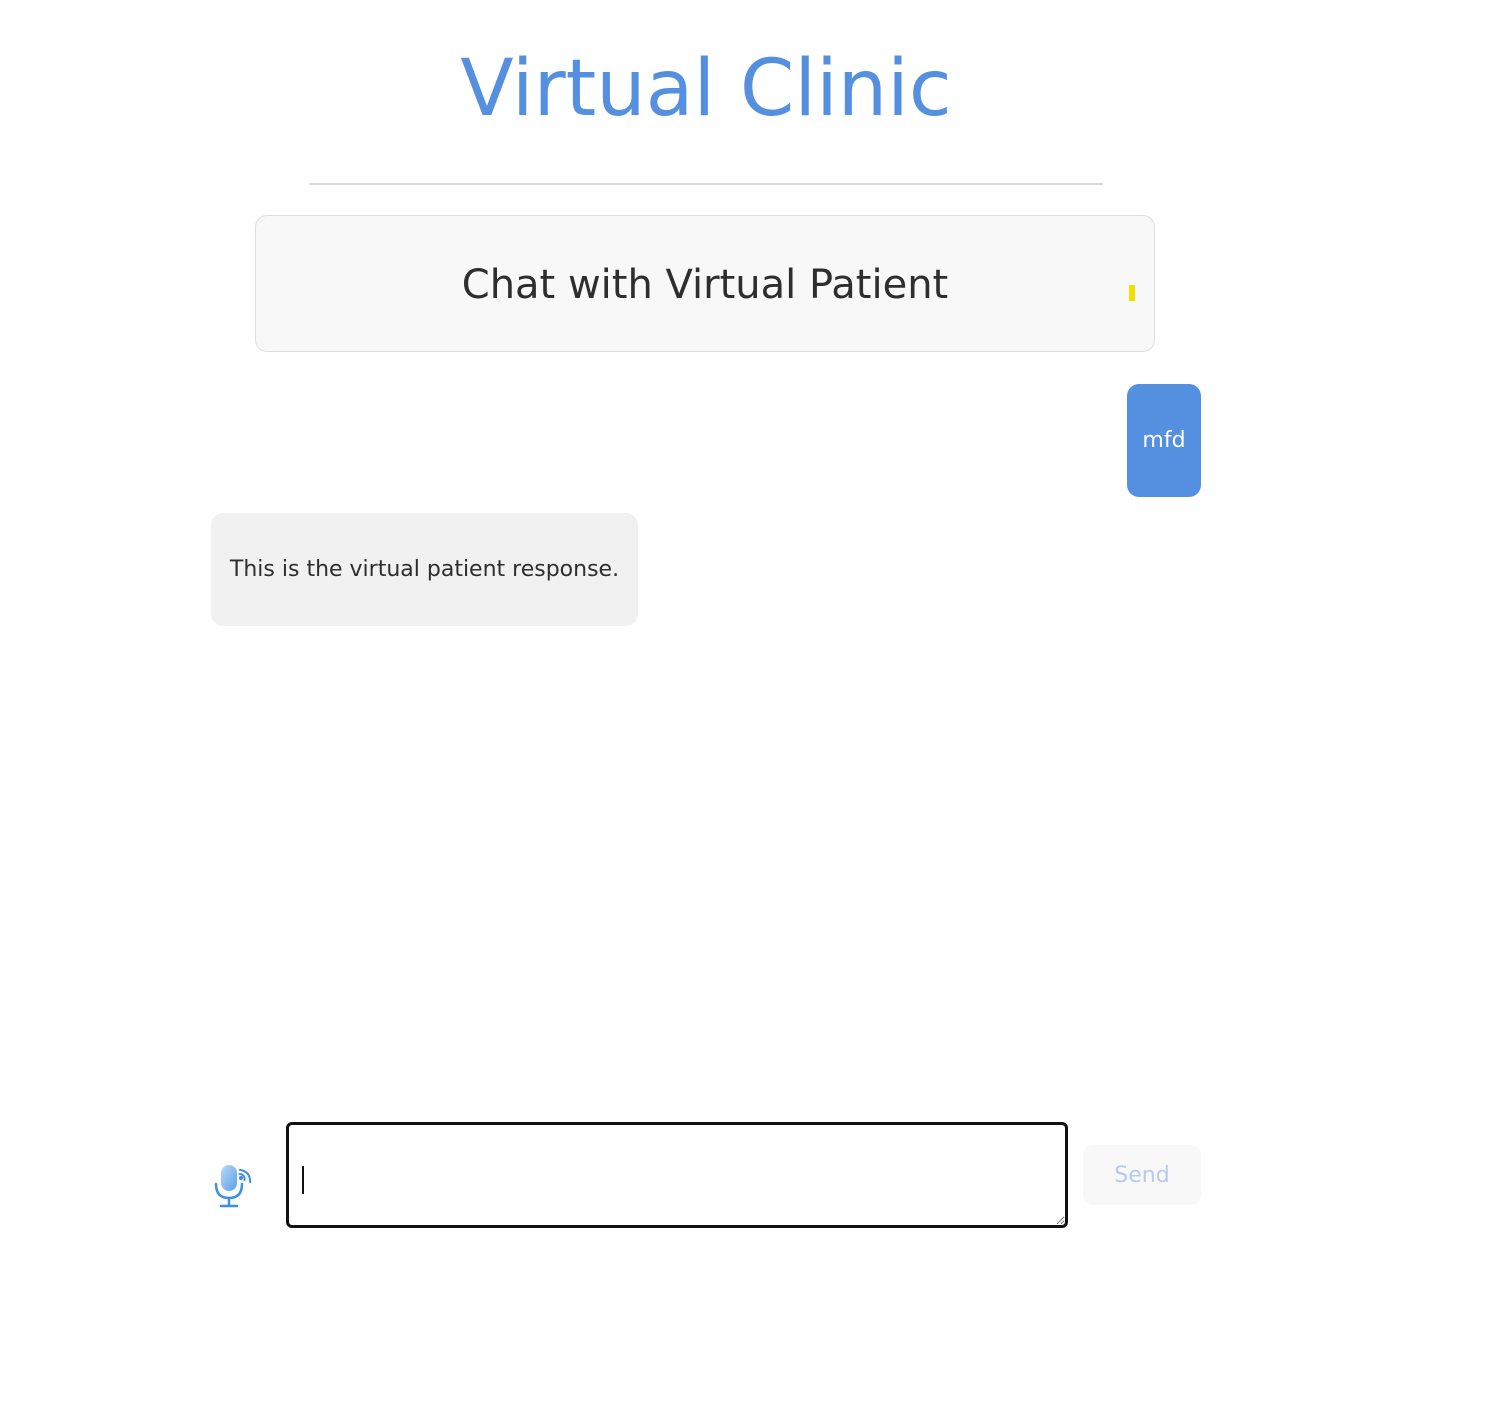 The height and width of the screenshot is (1401, 1500). I want to click on patient-message-bubble: This is the virtual patient response., so click(424, 569).